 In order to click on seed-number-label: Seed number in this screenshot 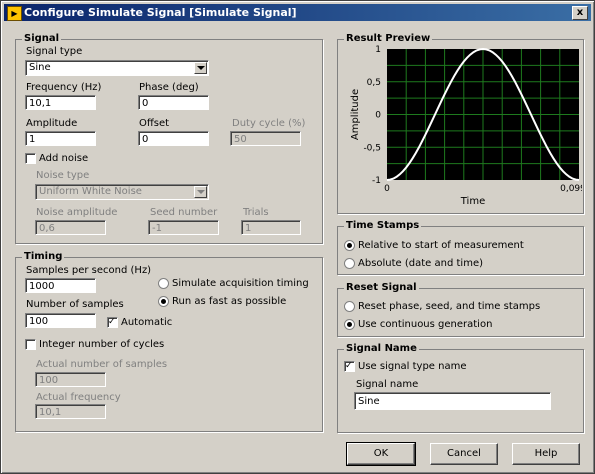, I will do `click(184, 212)`.